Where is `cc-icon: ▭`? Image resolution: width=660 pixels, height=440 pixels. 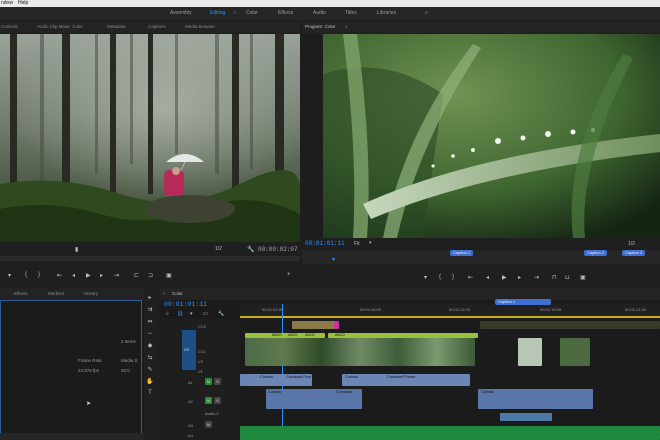
cc-icon: ▭ is located at coordinates (205, 314).